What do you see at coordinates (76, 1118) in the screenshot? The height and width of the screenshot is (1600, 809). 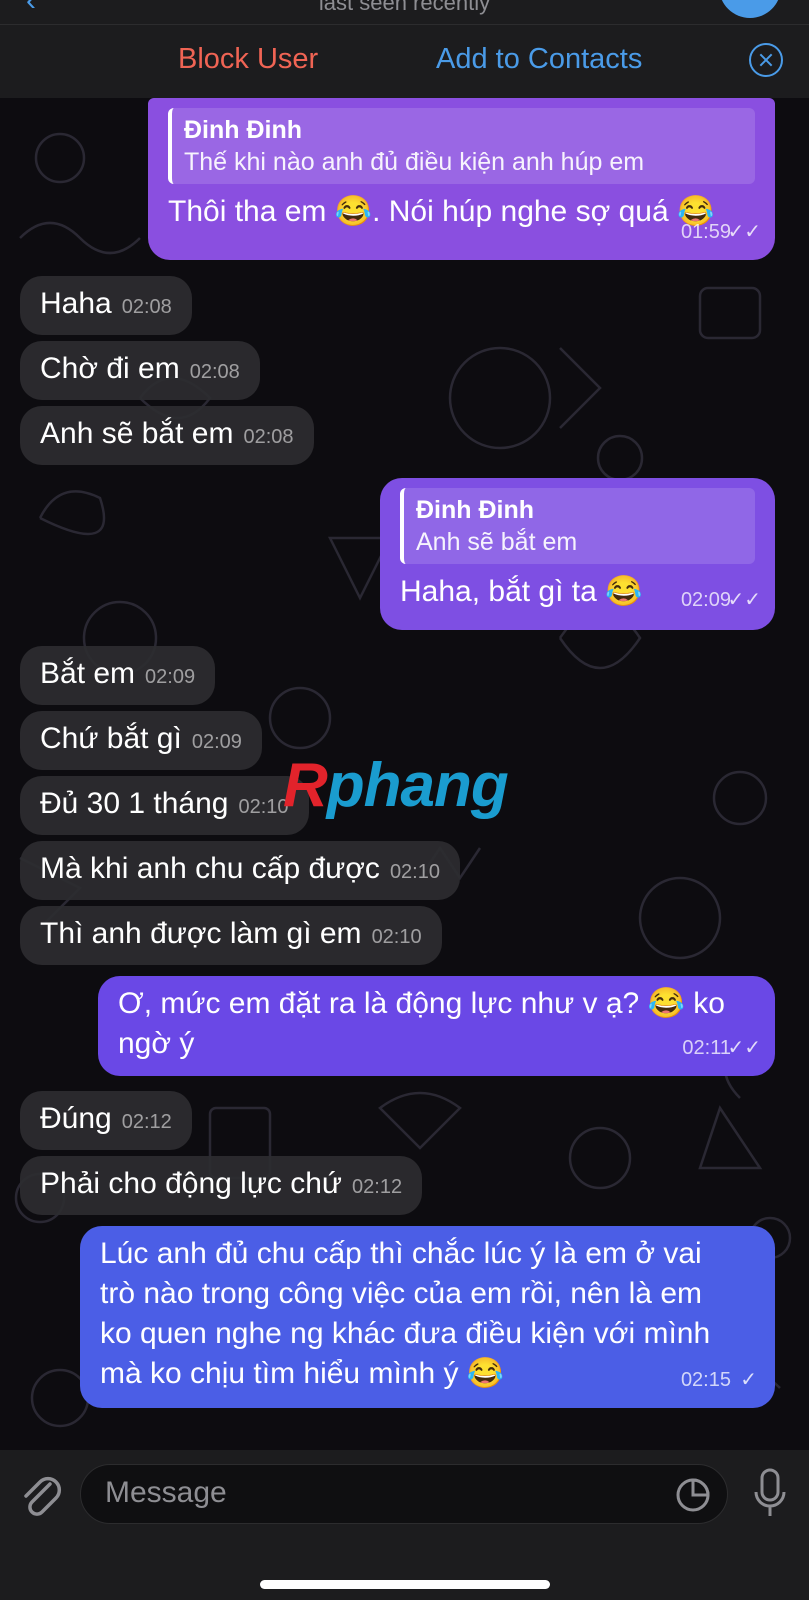 I see `message-text: Đúng` at bounding box center [76, 1118].